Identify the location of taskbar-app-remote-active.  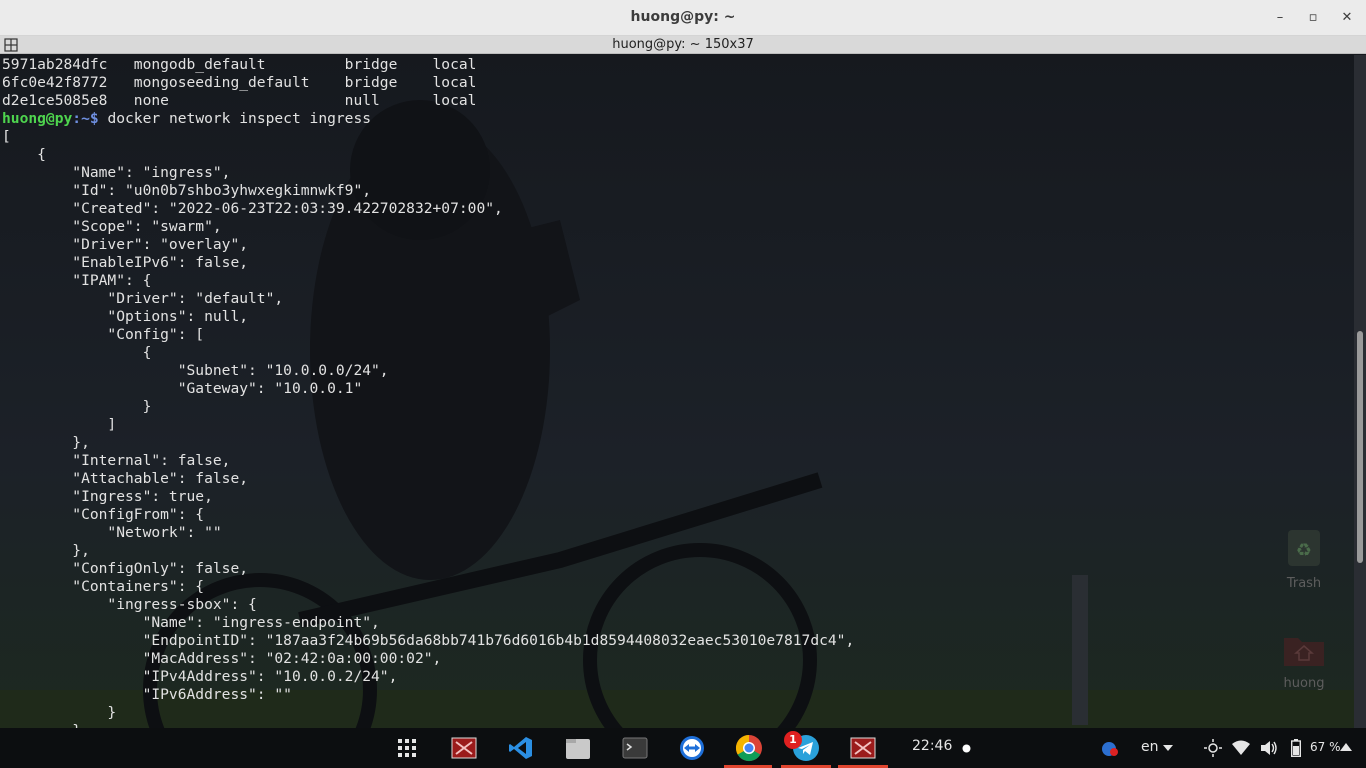
(863, 748).